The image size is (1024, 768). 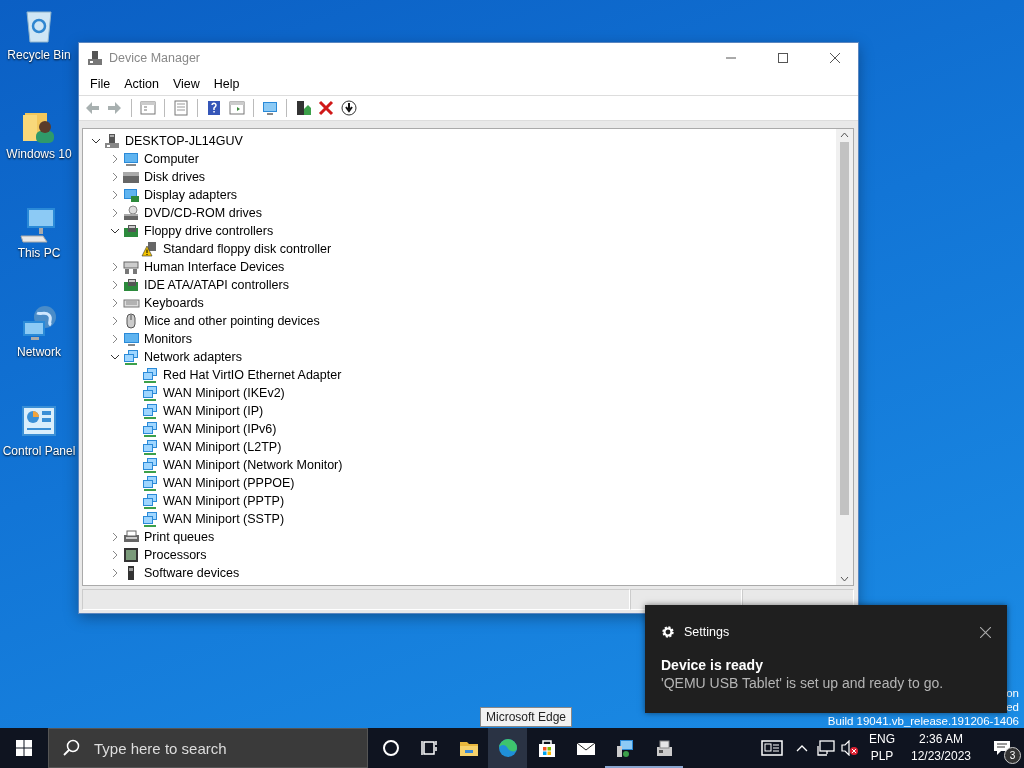 I want to click on desktop-icon-label: Recycle Bin, so click(x=39, y=55).